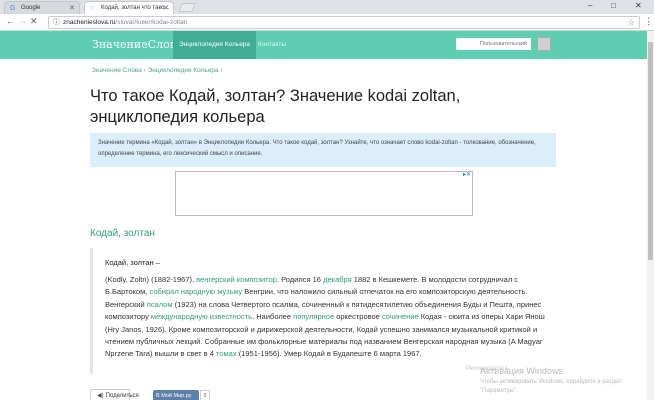 This screenshot has width=654, height=400. I want to click on ad-banner: ▸✕, so click(324, 193).